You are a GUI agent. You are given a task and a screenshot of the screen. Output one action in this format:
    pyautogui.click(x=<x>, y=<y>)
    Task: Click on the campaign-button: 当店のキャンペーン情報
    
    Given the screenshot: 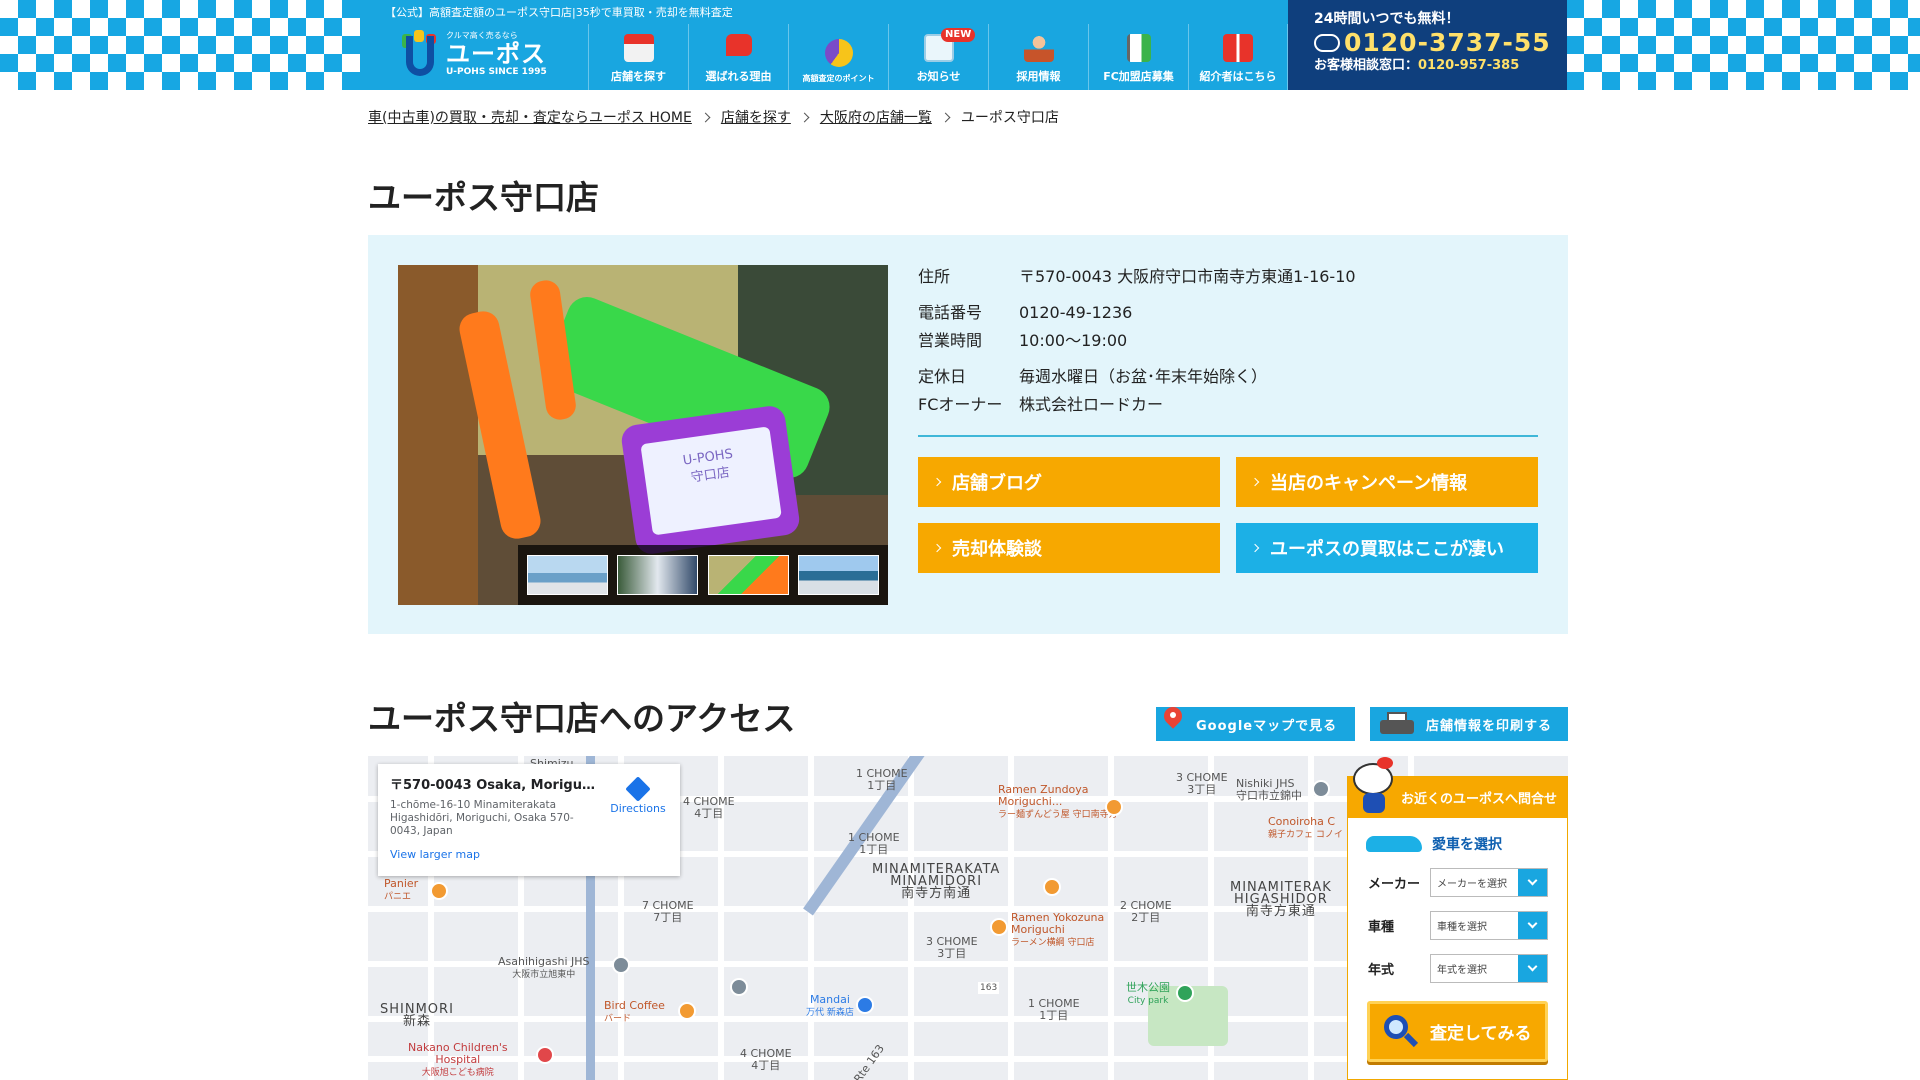 What is the action you would take?
    pyautogui.click(x=1387, y=482)
    